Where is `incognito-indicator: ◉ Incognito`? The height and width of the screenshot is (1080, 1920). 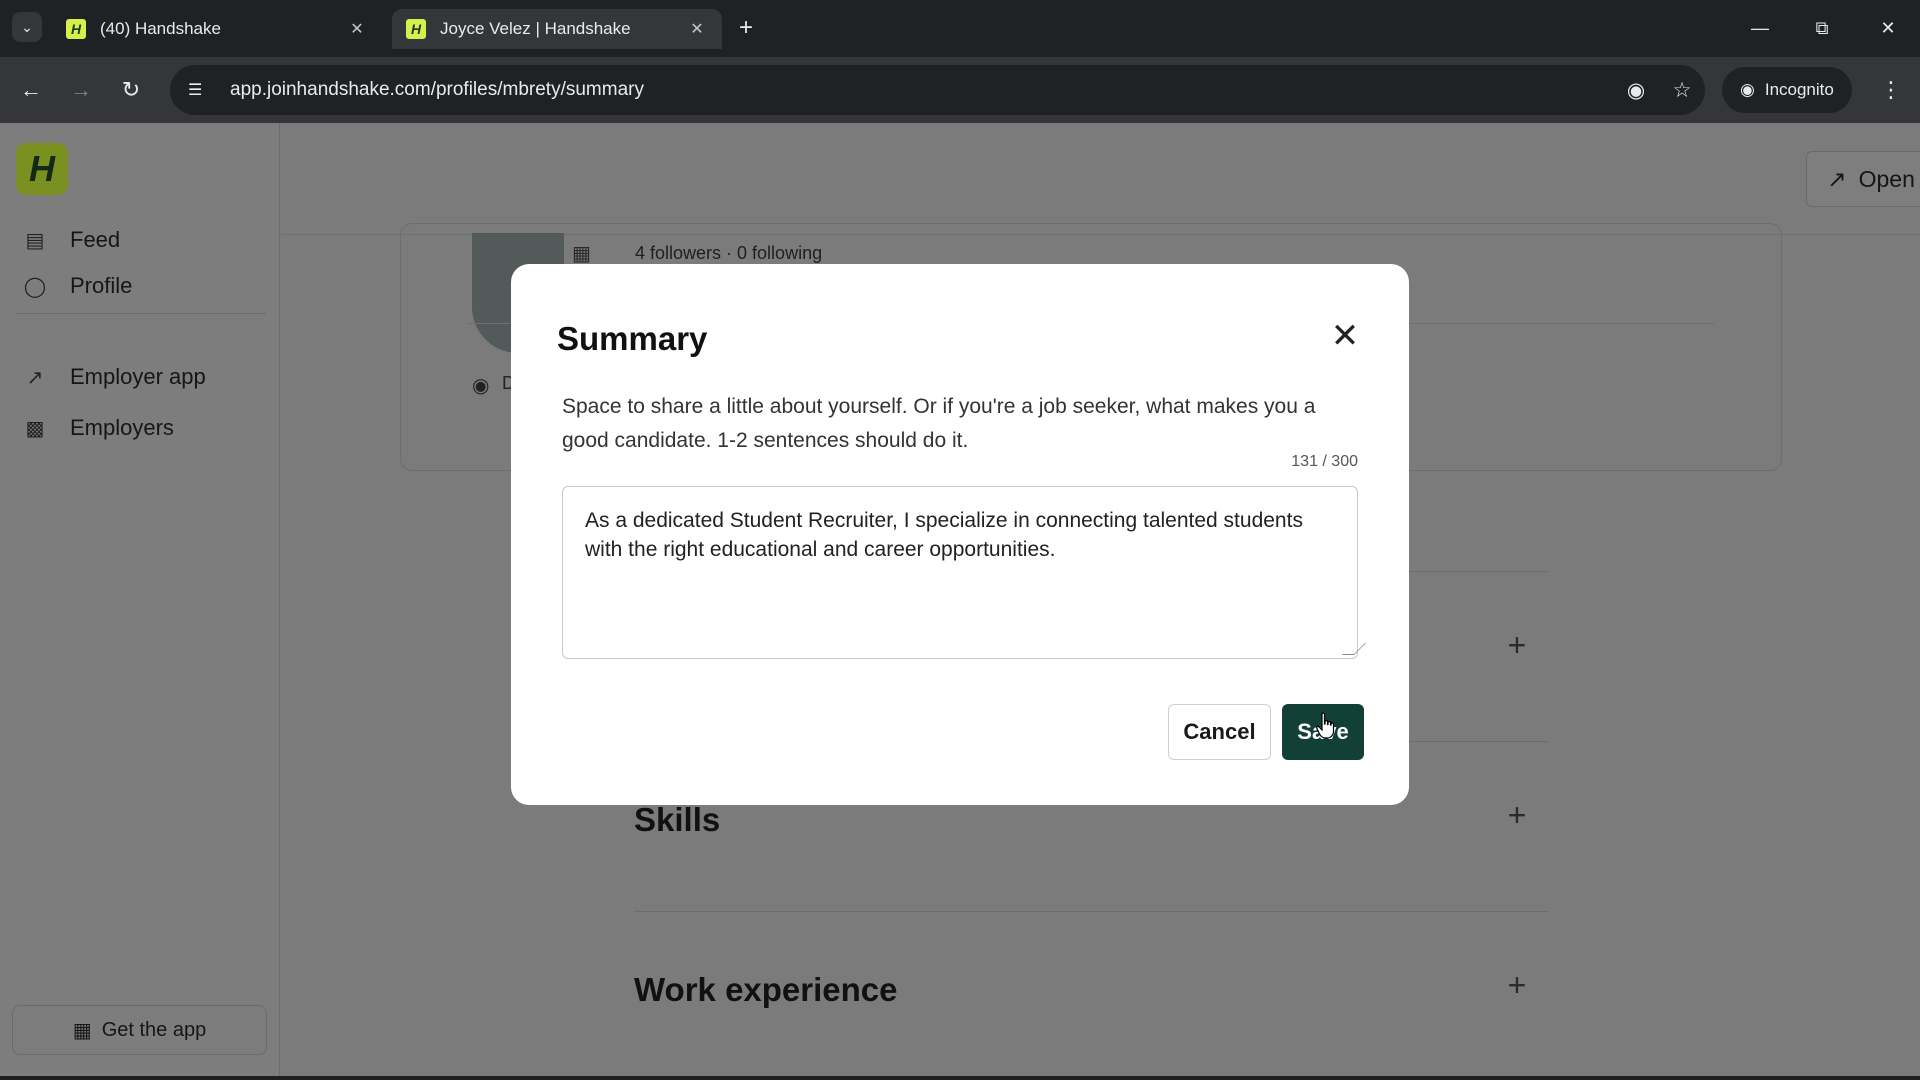 incognito-indicator: ◉ Incognito is located at coordinates (1787, 90).